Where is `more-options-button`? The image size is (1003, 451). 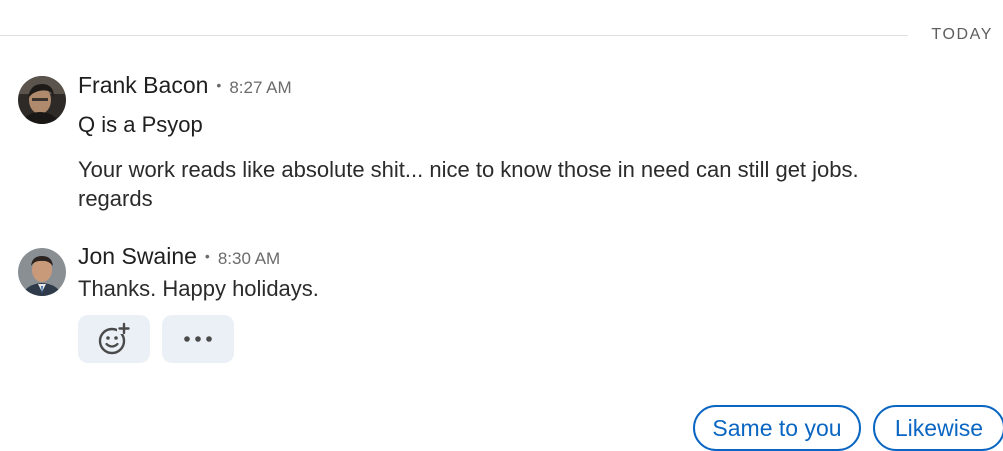 more-options-button is located at coordinates (198, 339).